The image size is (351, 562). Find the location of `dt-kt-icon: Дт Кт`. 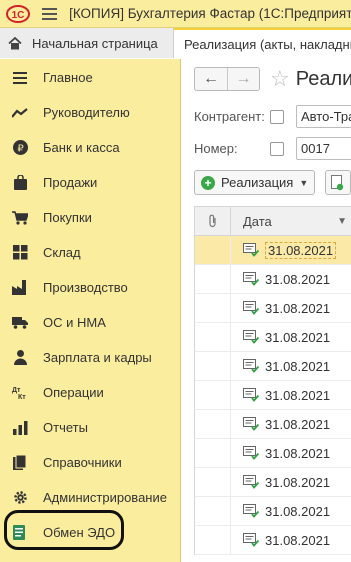

dt-kt-icon: Дт Кт is located at coordinates (20, 393).